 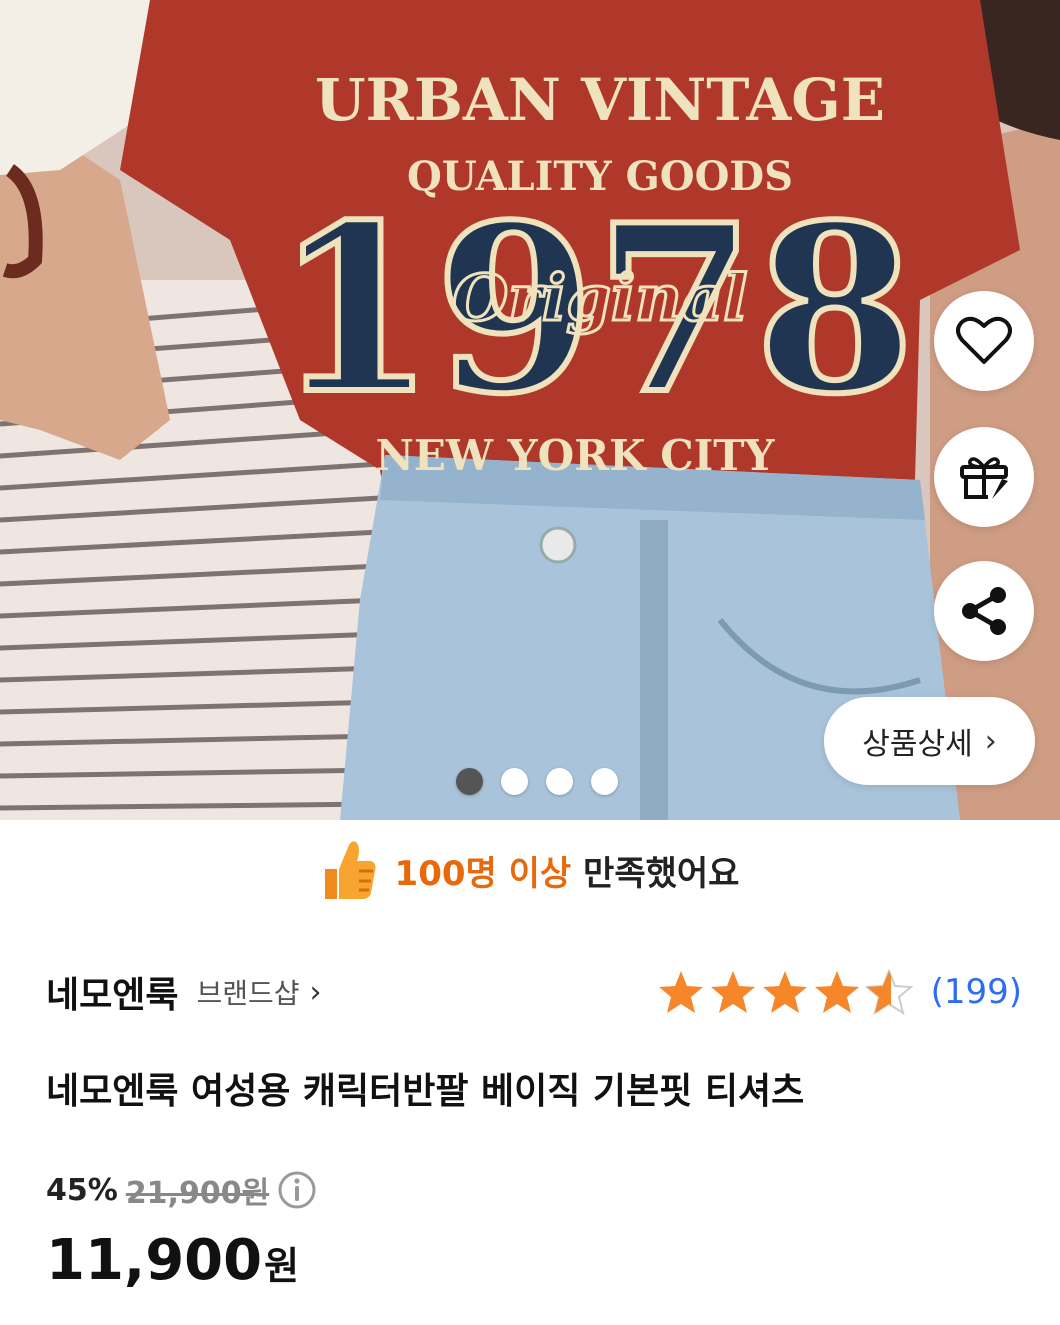 I want to click on star-rating, so click(x=785, y=992).